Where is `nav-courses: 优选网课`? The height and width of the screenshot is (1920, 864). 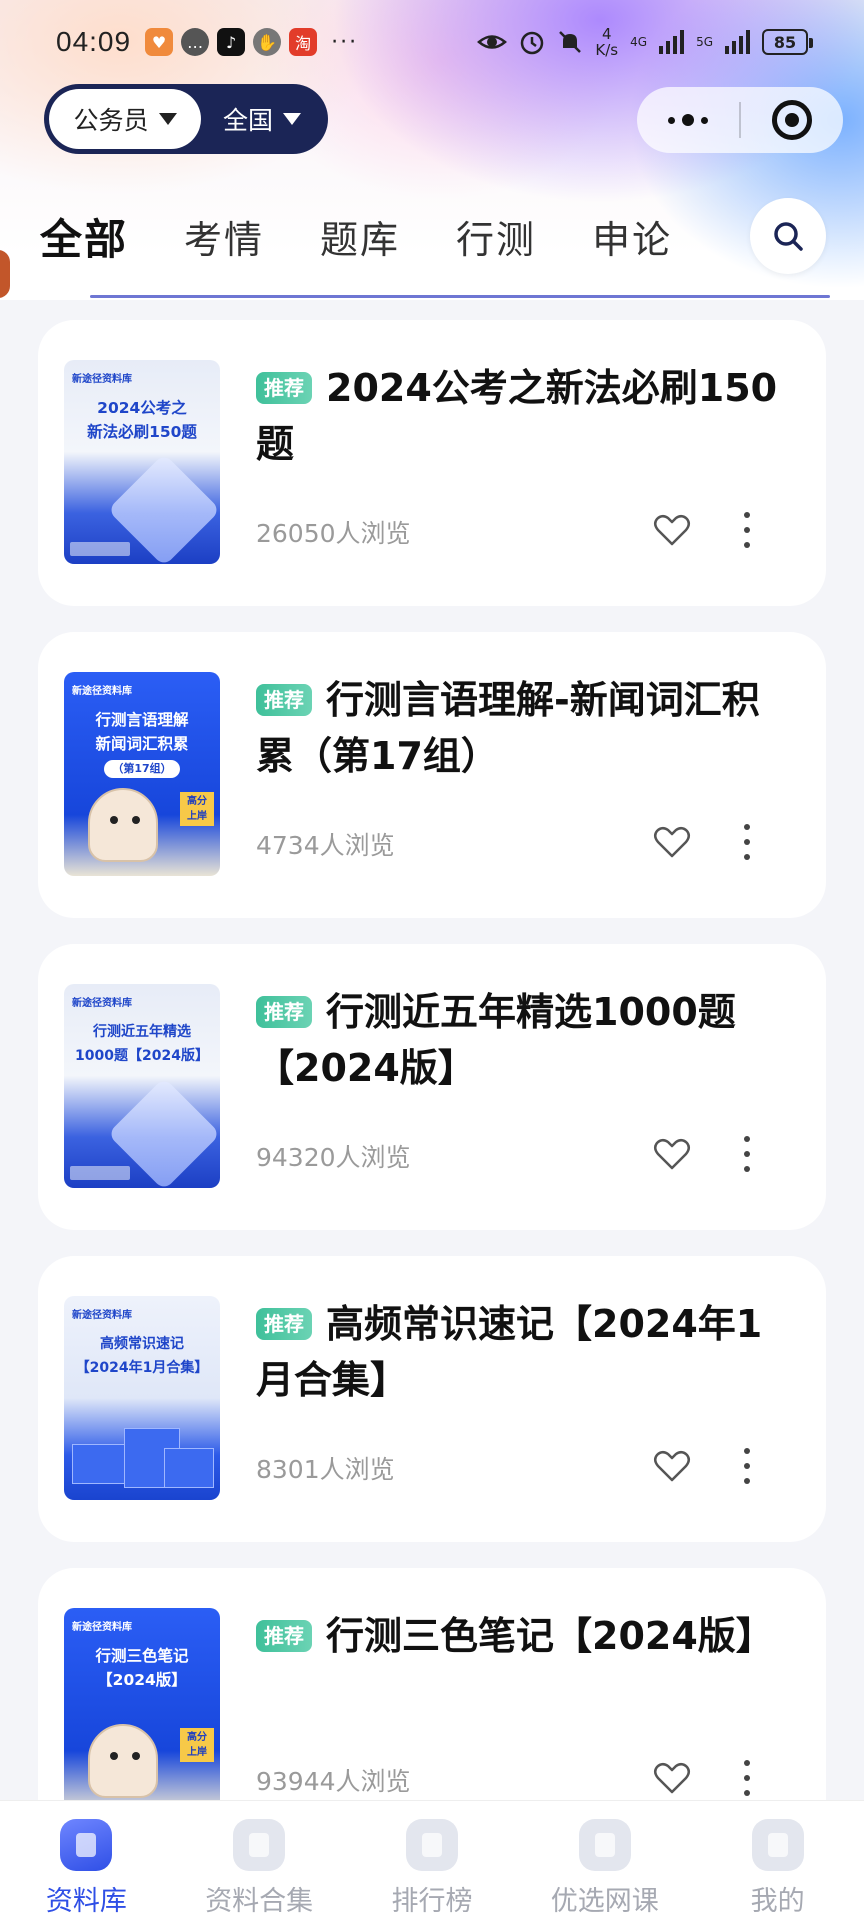
nav-courses: 优选网课 is located at coordinates (605, 1868).